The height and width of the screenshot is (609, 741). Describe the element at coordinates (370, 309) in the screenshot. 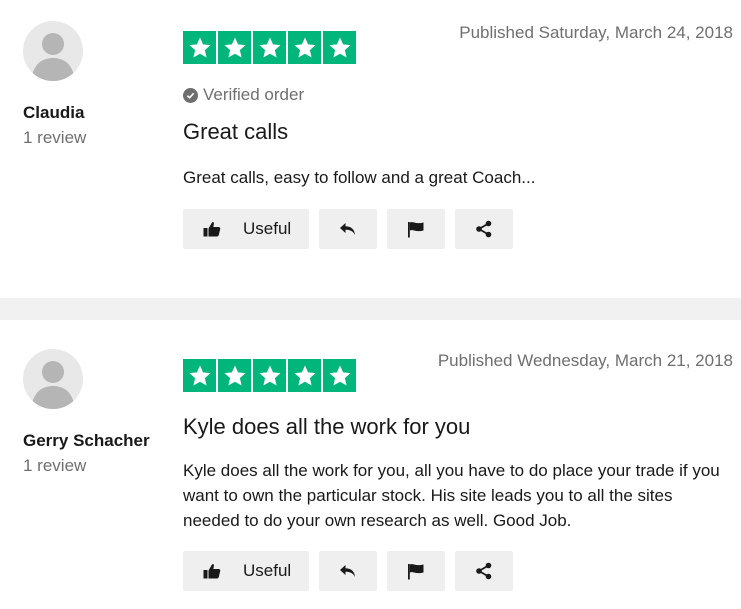

I see `review-separator` at that location.